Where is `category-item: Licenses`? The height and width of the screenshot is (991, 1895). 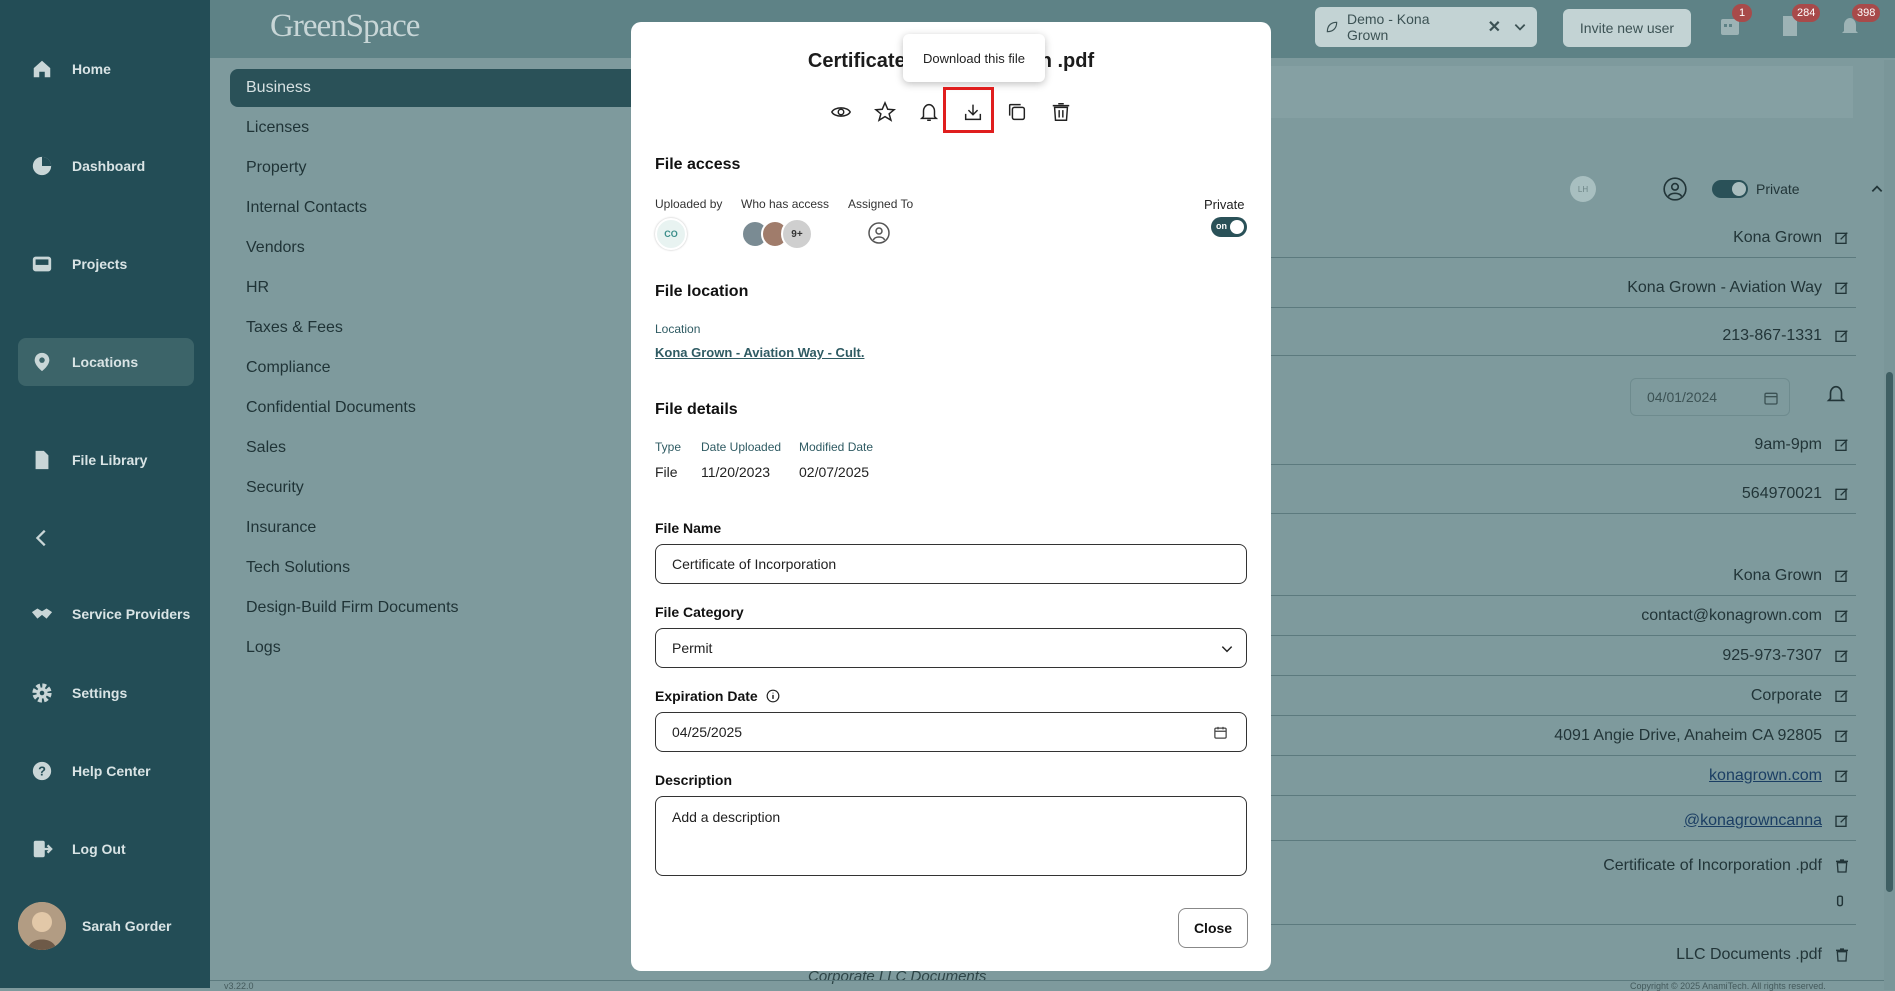 category-item: Licenses is located at coordinates (440, 128).